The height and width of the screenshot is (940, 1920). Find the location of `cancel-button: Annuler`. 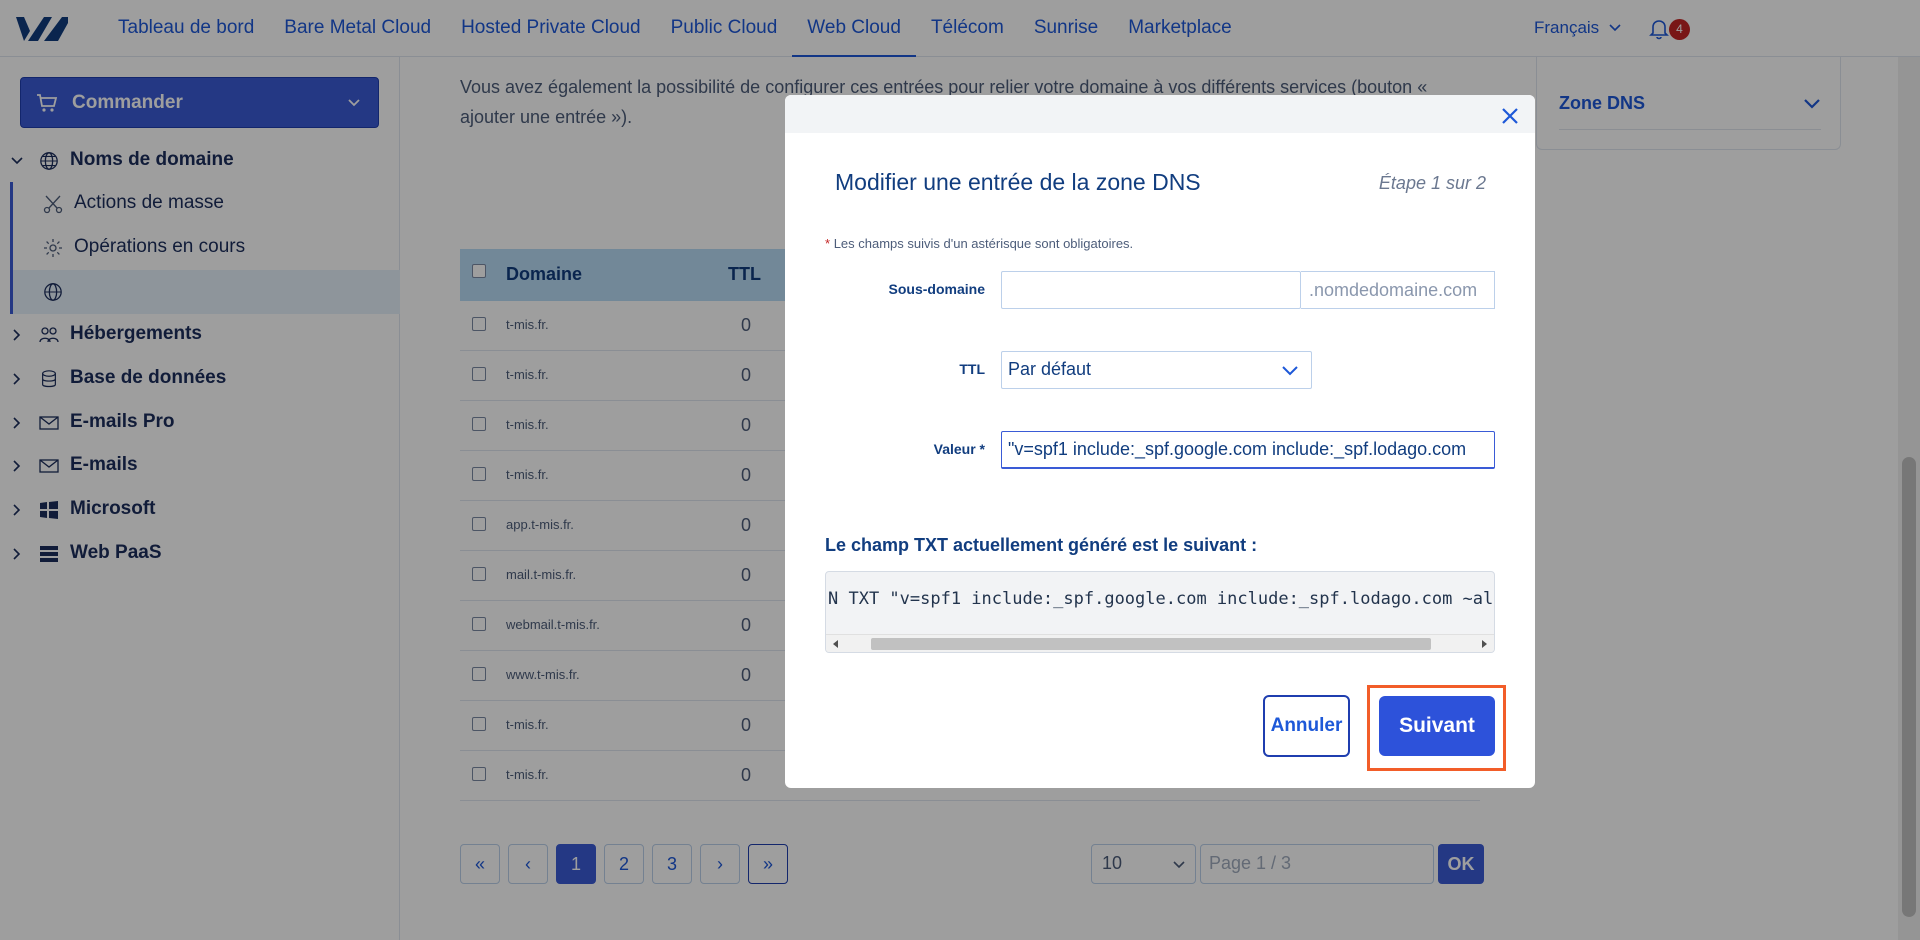

cancel-button: Annuler is located at coordinates (1306, 726).